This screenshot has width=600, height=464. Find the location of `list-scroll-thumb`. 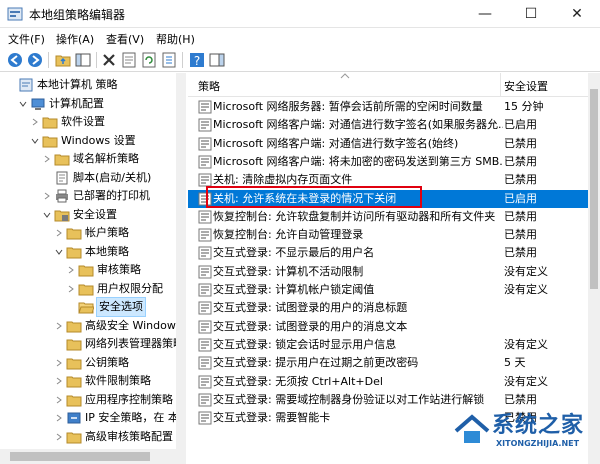

list-scroll-thumb is located at coordinates (594, 189).